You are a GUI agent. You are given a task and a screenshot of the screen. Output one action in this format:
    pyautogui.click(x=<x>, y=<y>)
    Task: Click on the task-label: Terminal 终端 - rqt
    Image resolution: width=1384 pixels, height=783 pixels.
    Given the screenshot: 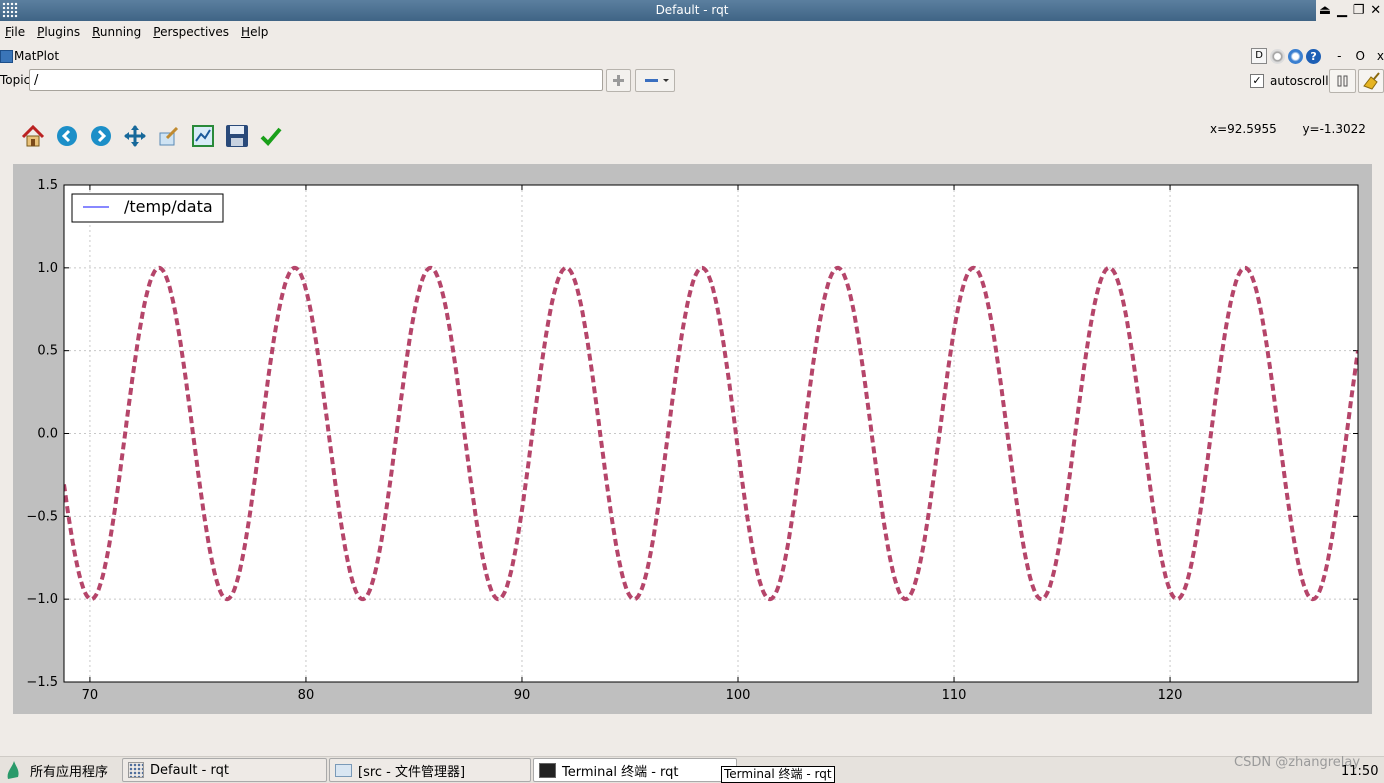 What is the action you would take?
    pyautogui.click(x=620, y=772)
    